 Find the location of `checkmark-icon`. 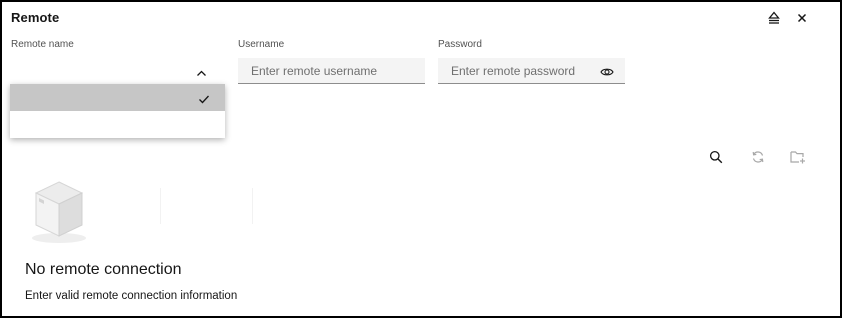

checkmark-icon is located at coordinates (204, 101).